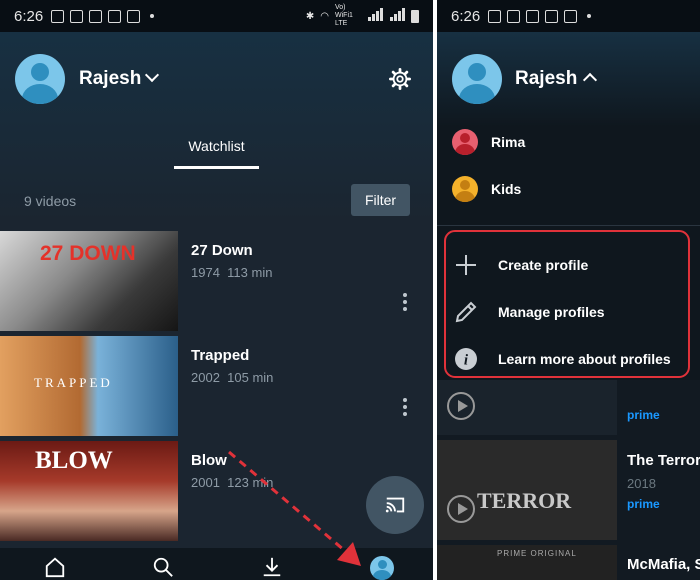  Describe the element at coordinates (486, 189) in the screenshot. I see `profile-item-kids: Kids` at that location.